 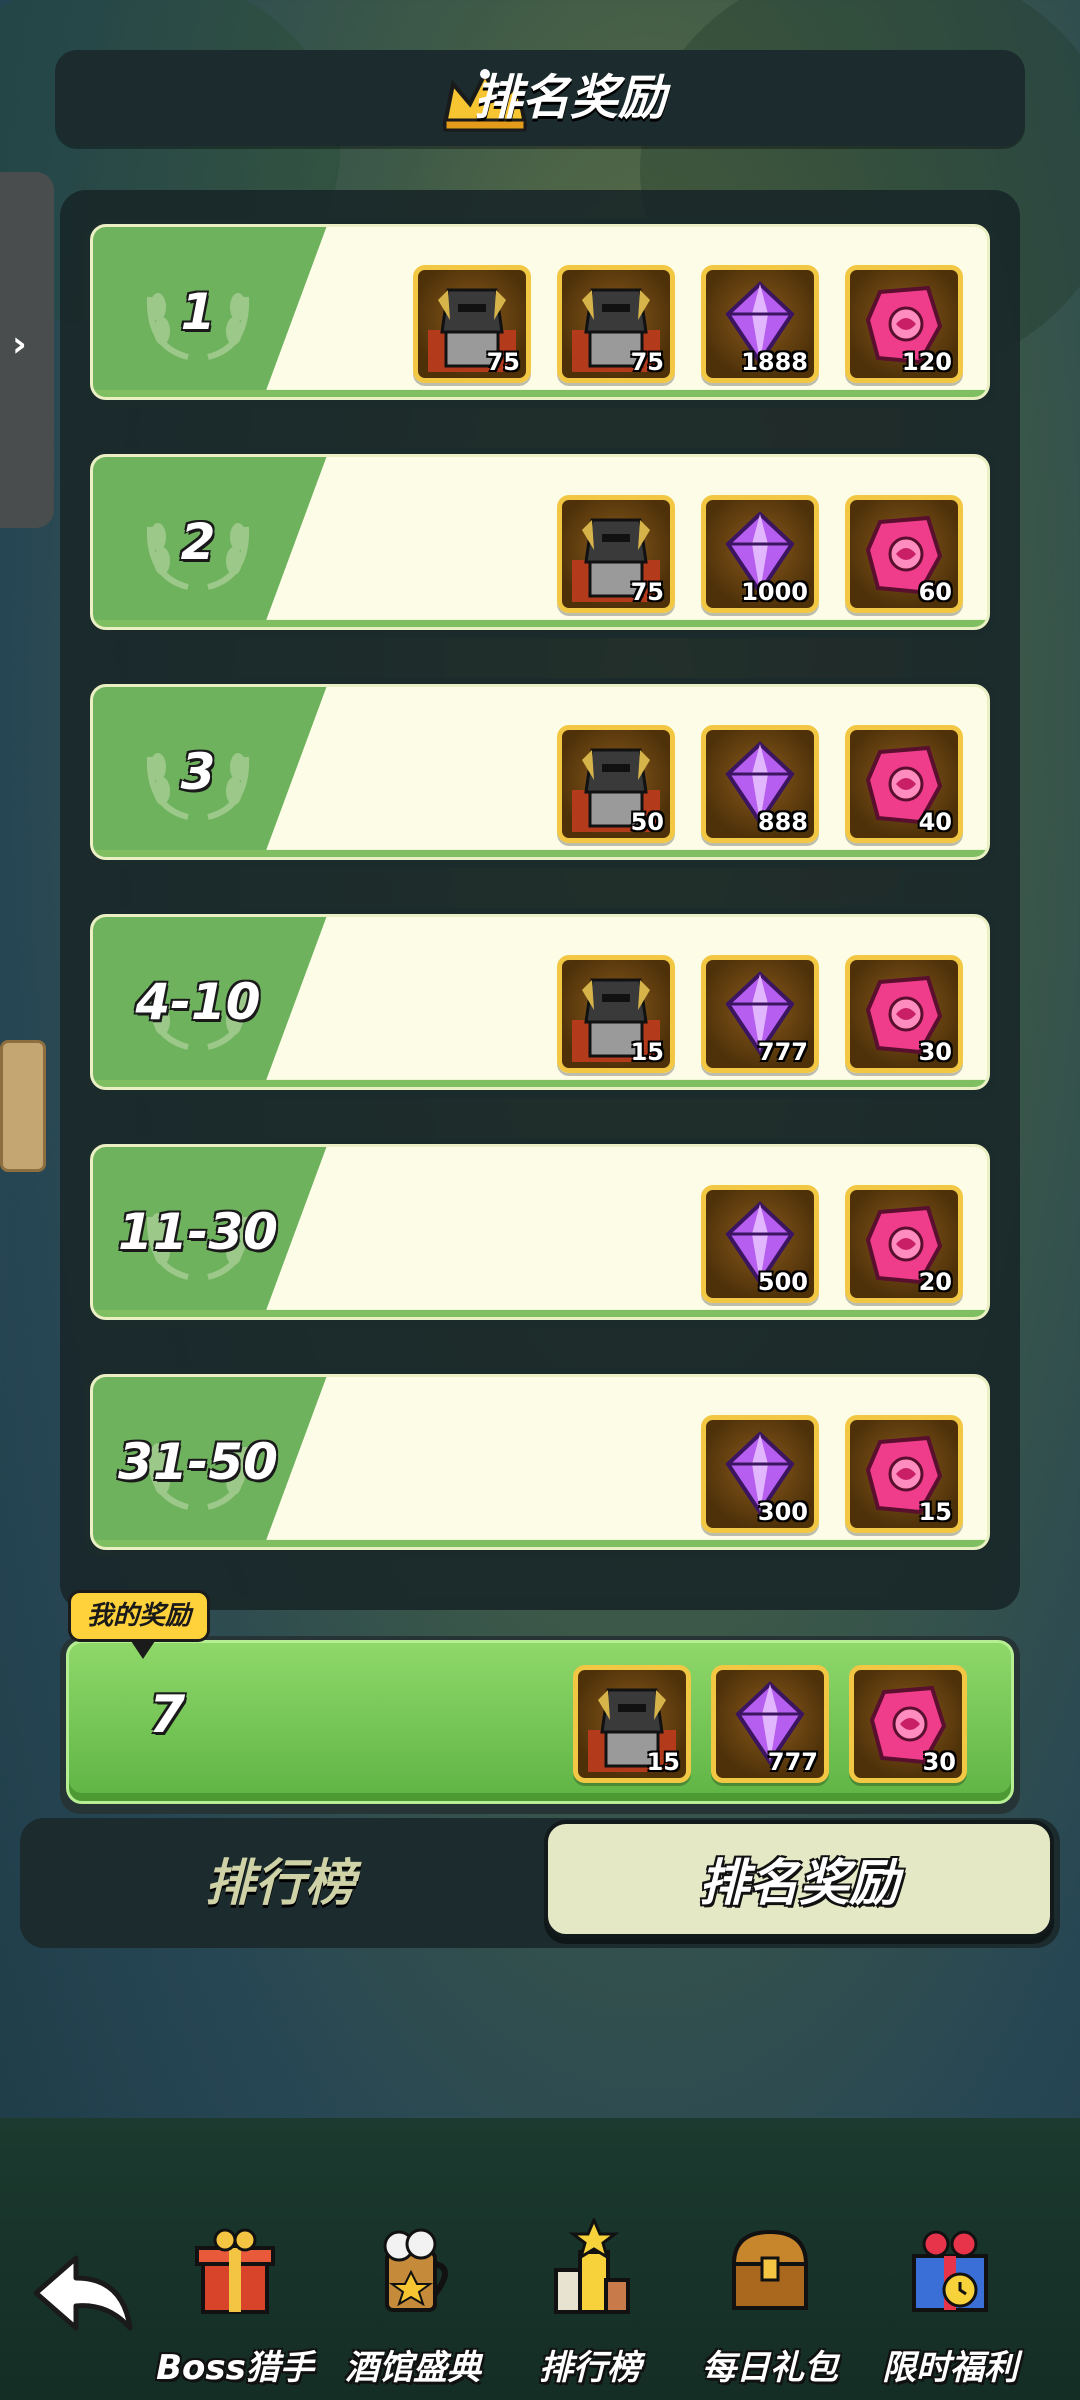 I want to click on reward-item: 60, so click(x=904, y=554).